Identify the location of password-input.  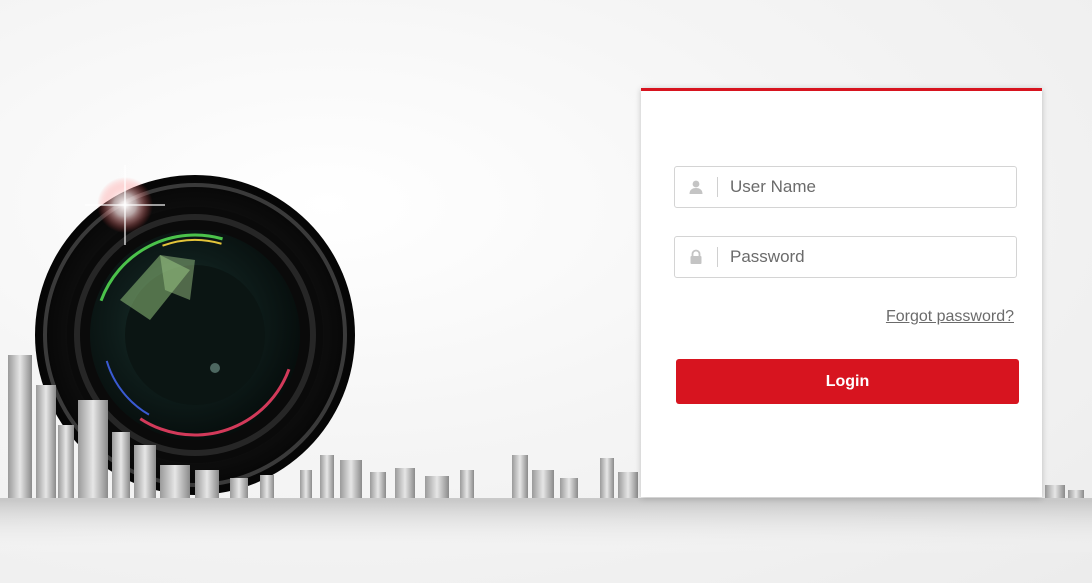
(867, 257).